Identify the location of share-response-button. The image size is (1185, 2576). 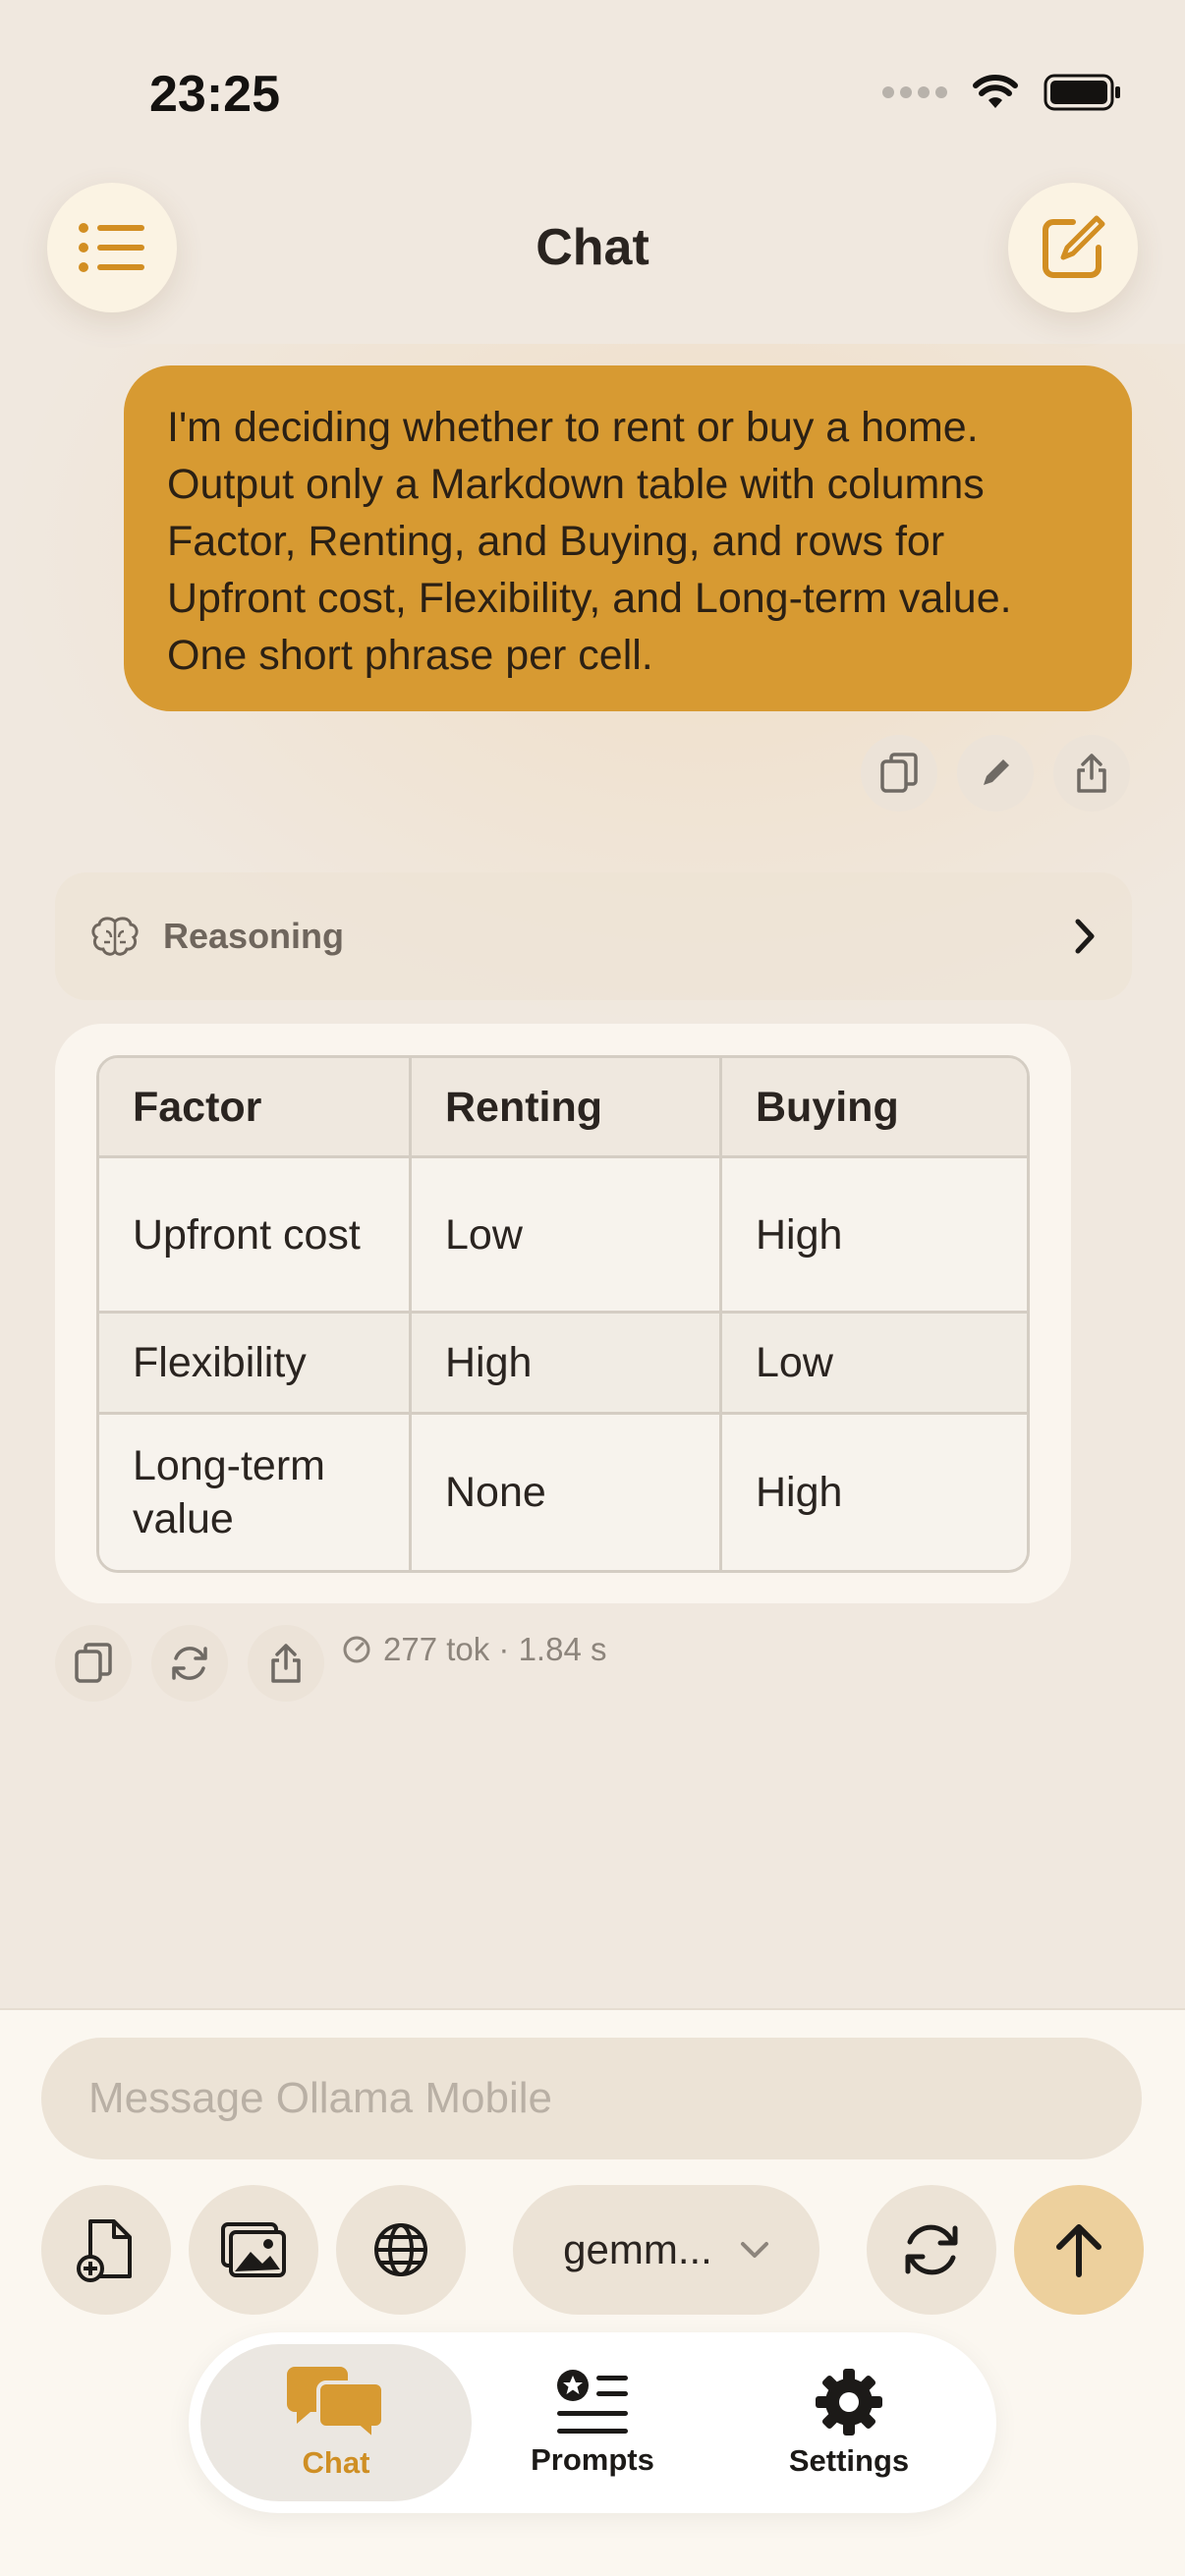
(286, 1663).